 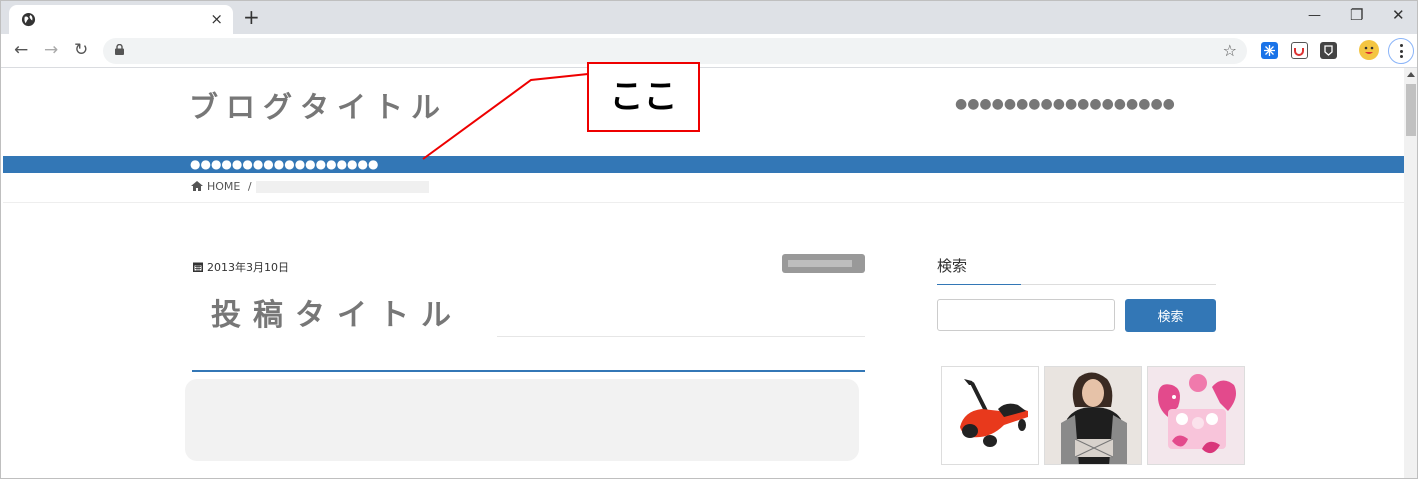 What do you see at coordinates (990, 415) in the screenshot?
I see `thumbnail-ride-on-toy` at bounding box center [990, 415].